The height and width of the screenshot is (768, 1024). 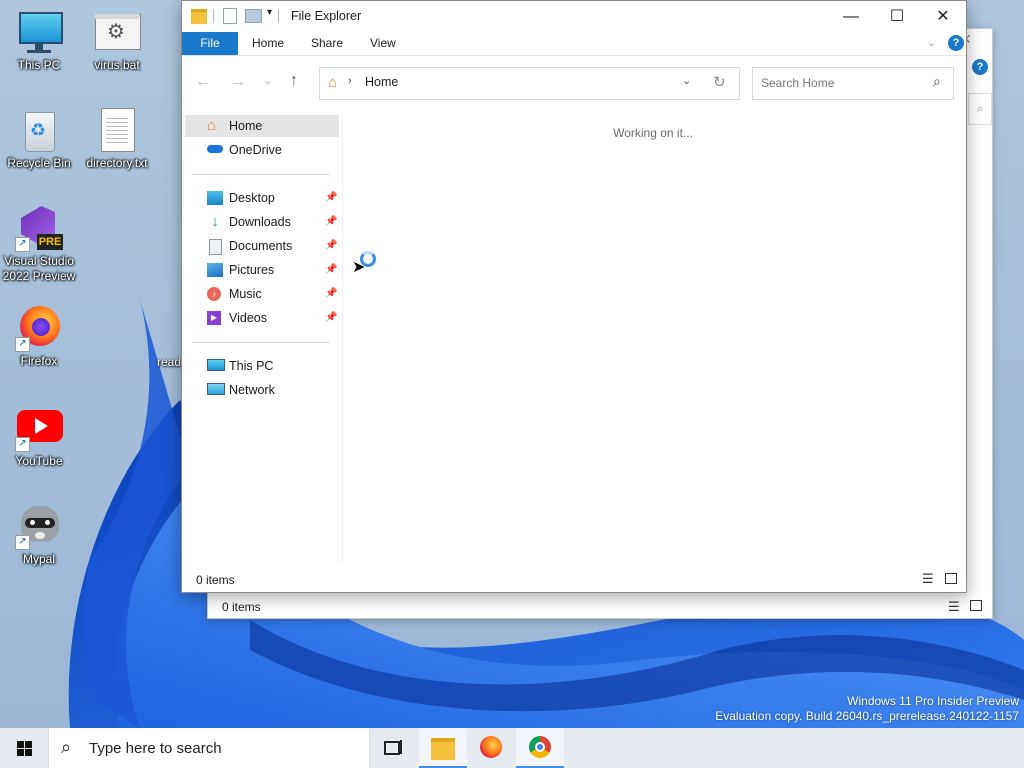 What do you see at coordinates (262, 246) in the screenshot?
I see `nav-item-documents: Documents 📌` at bounding box center [262, 246].